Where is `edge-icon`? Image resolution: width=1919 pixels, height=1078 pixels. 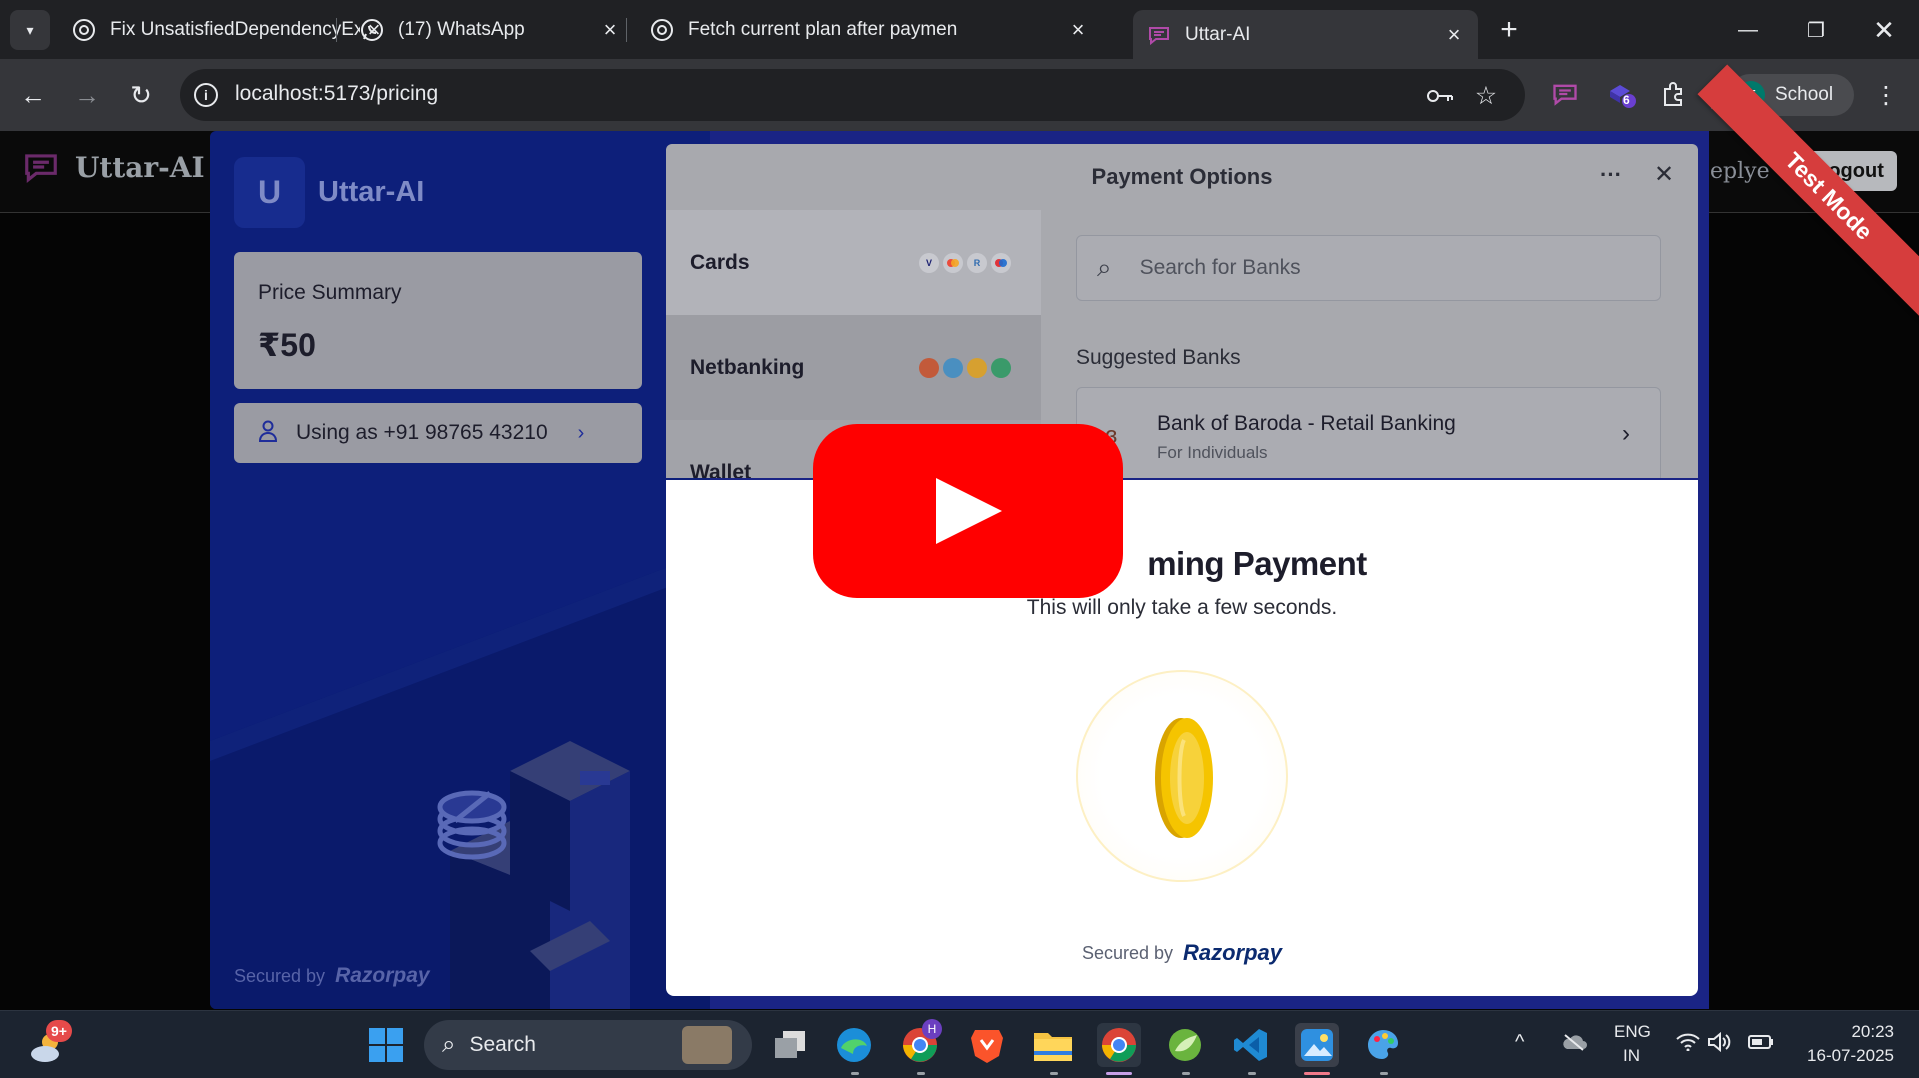 edge-icon is located at coordinates (854, 1045).